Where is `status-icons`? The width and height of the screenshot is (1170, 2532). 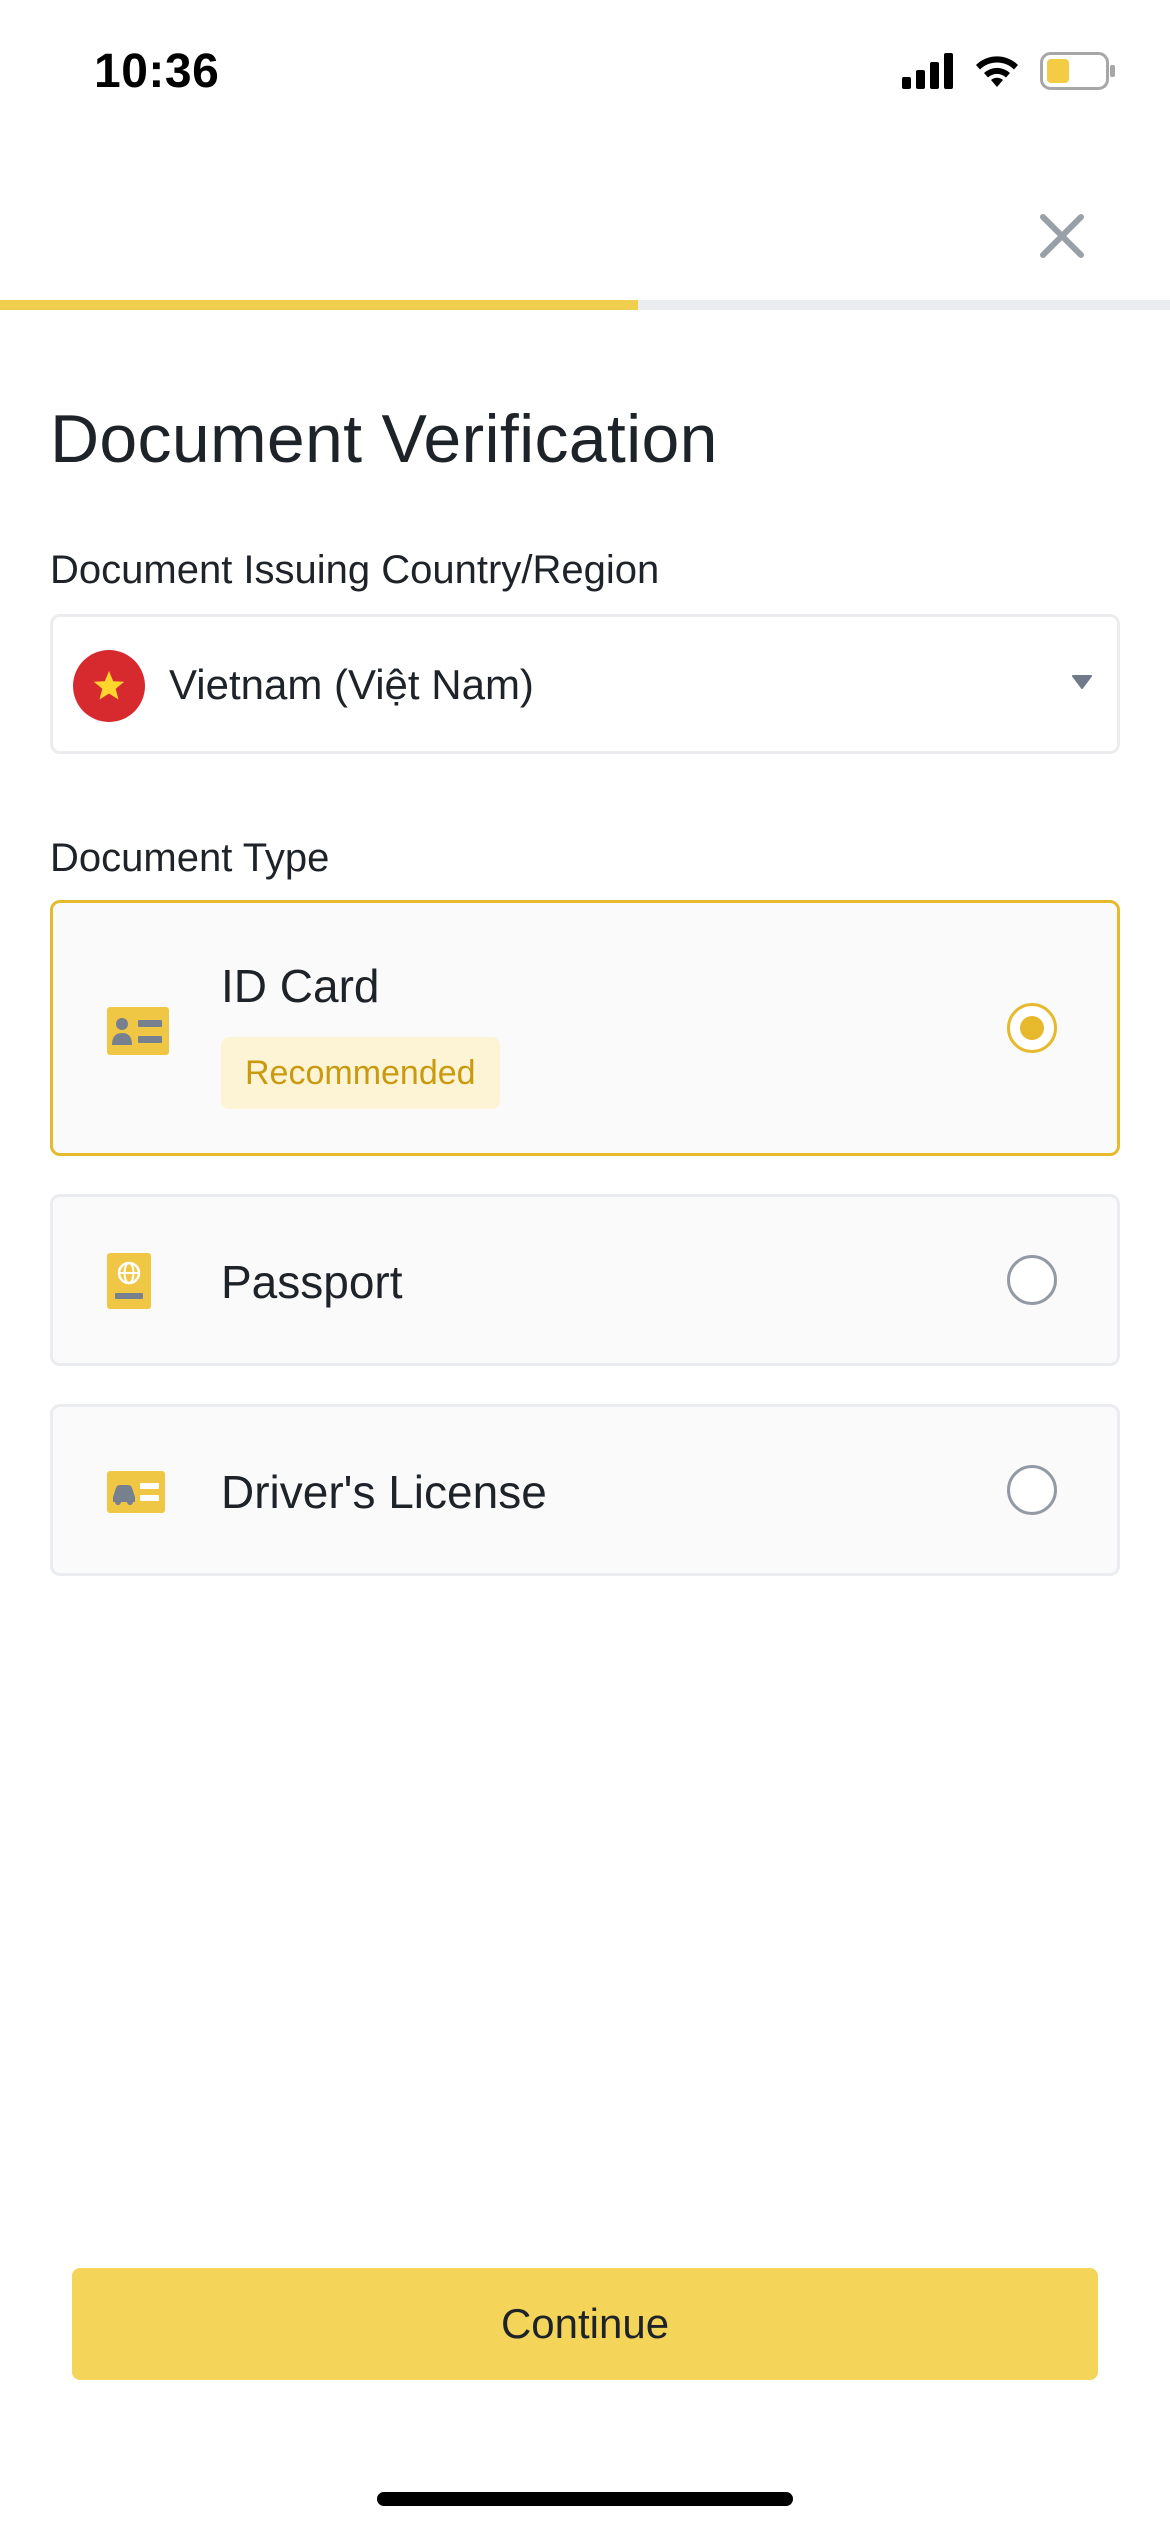 status-icons is located at coordinates (1009, 73).